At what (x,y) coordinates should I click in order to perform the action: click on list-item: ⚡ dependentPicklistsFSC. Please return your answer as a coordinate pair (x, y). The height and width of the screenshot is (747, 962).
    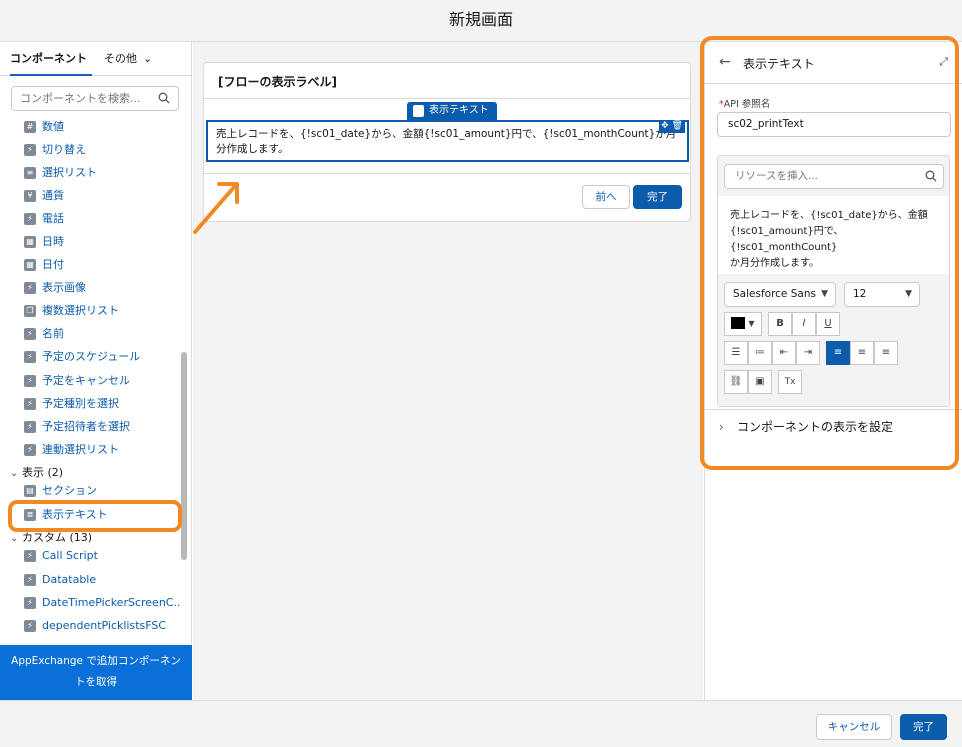
    Looking at the image, I should click on (95, 626).